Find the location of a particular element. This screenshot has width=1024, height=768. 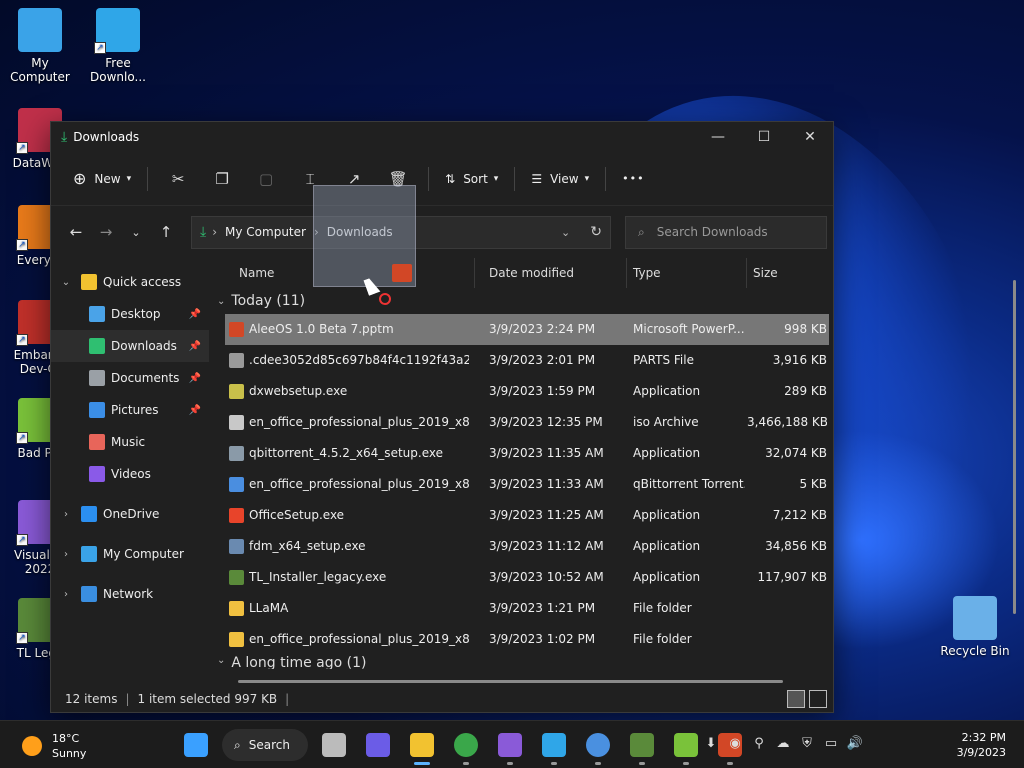

nav-item-documents: Documents 📌 is located at coordinates (130, 378).